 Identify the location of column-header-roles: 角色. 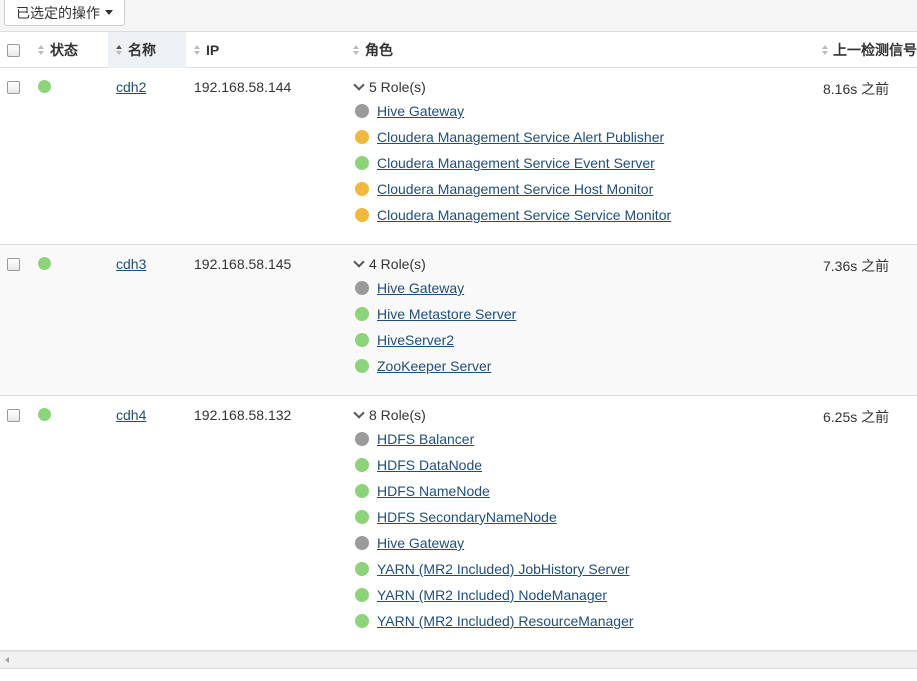
(503, 50).